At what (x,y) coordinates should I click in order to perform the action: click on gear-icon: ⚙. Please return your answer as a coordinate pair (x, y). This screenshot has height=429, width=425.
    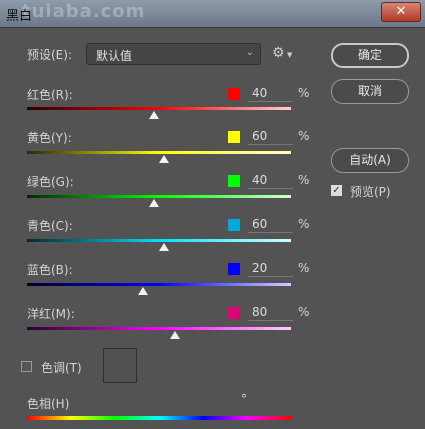
    Looking at the image, I should click on (278, 53).